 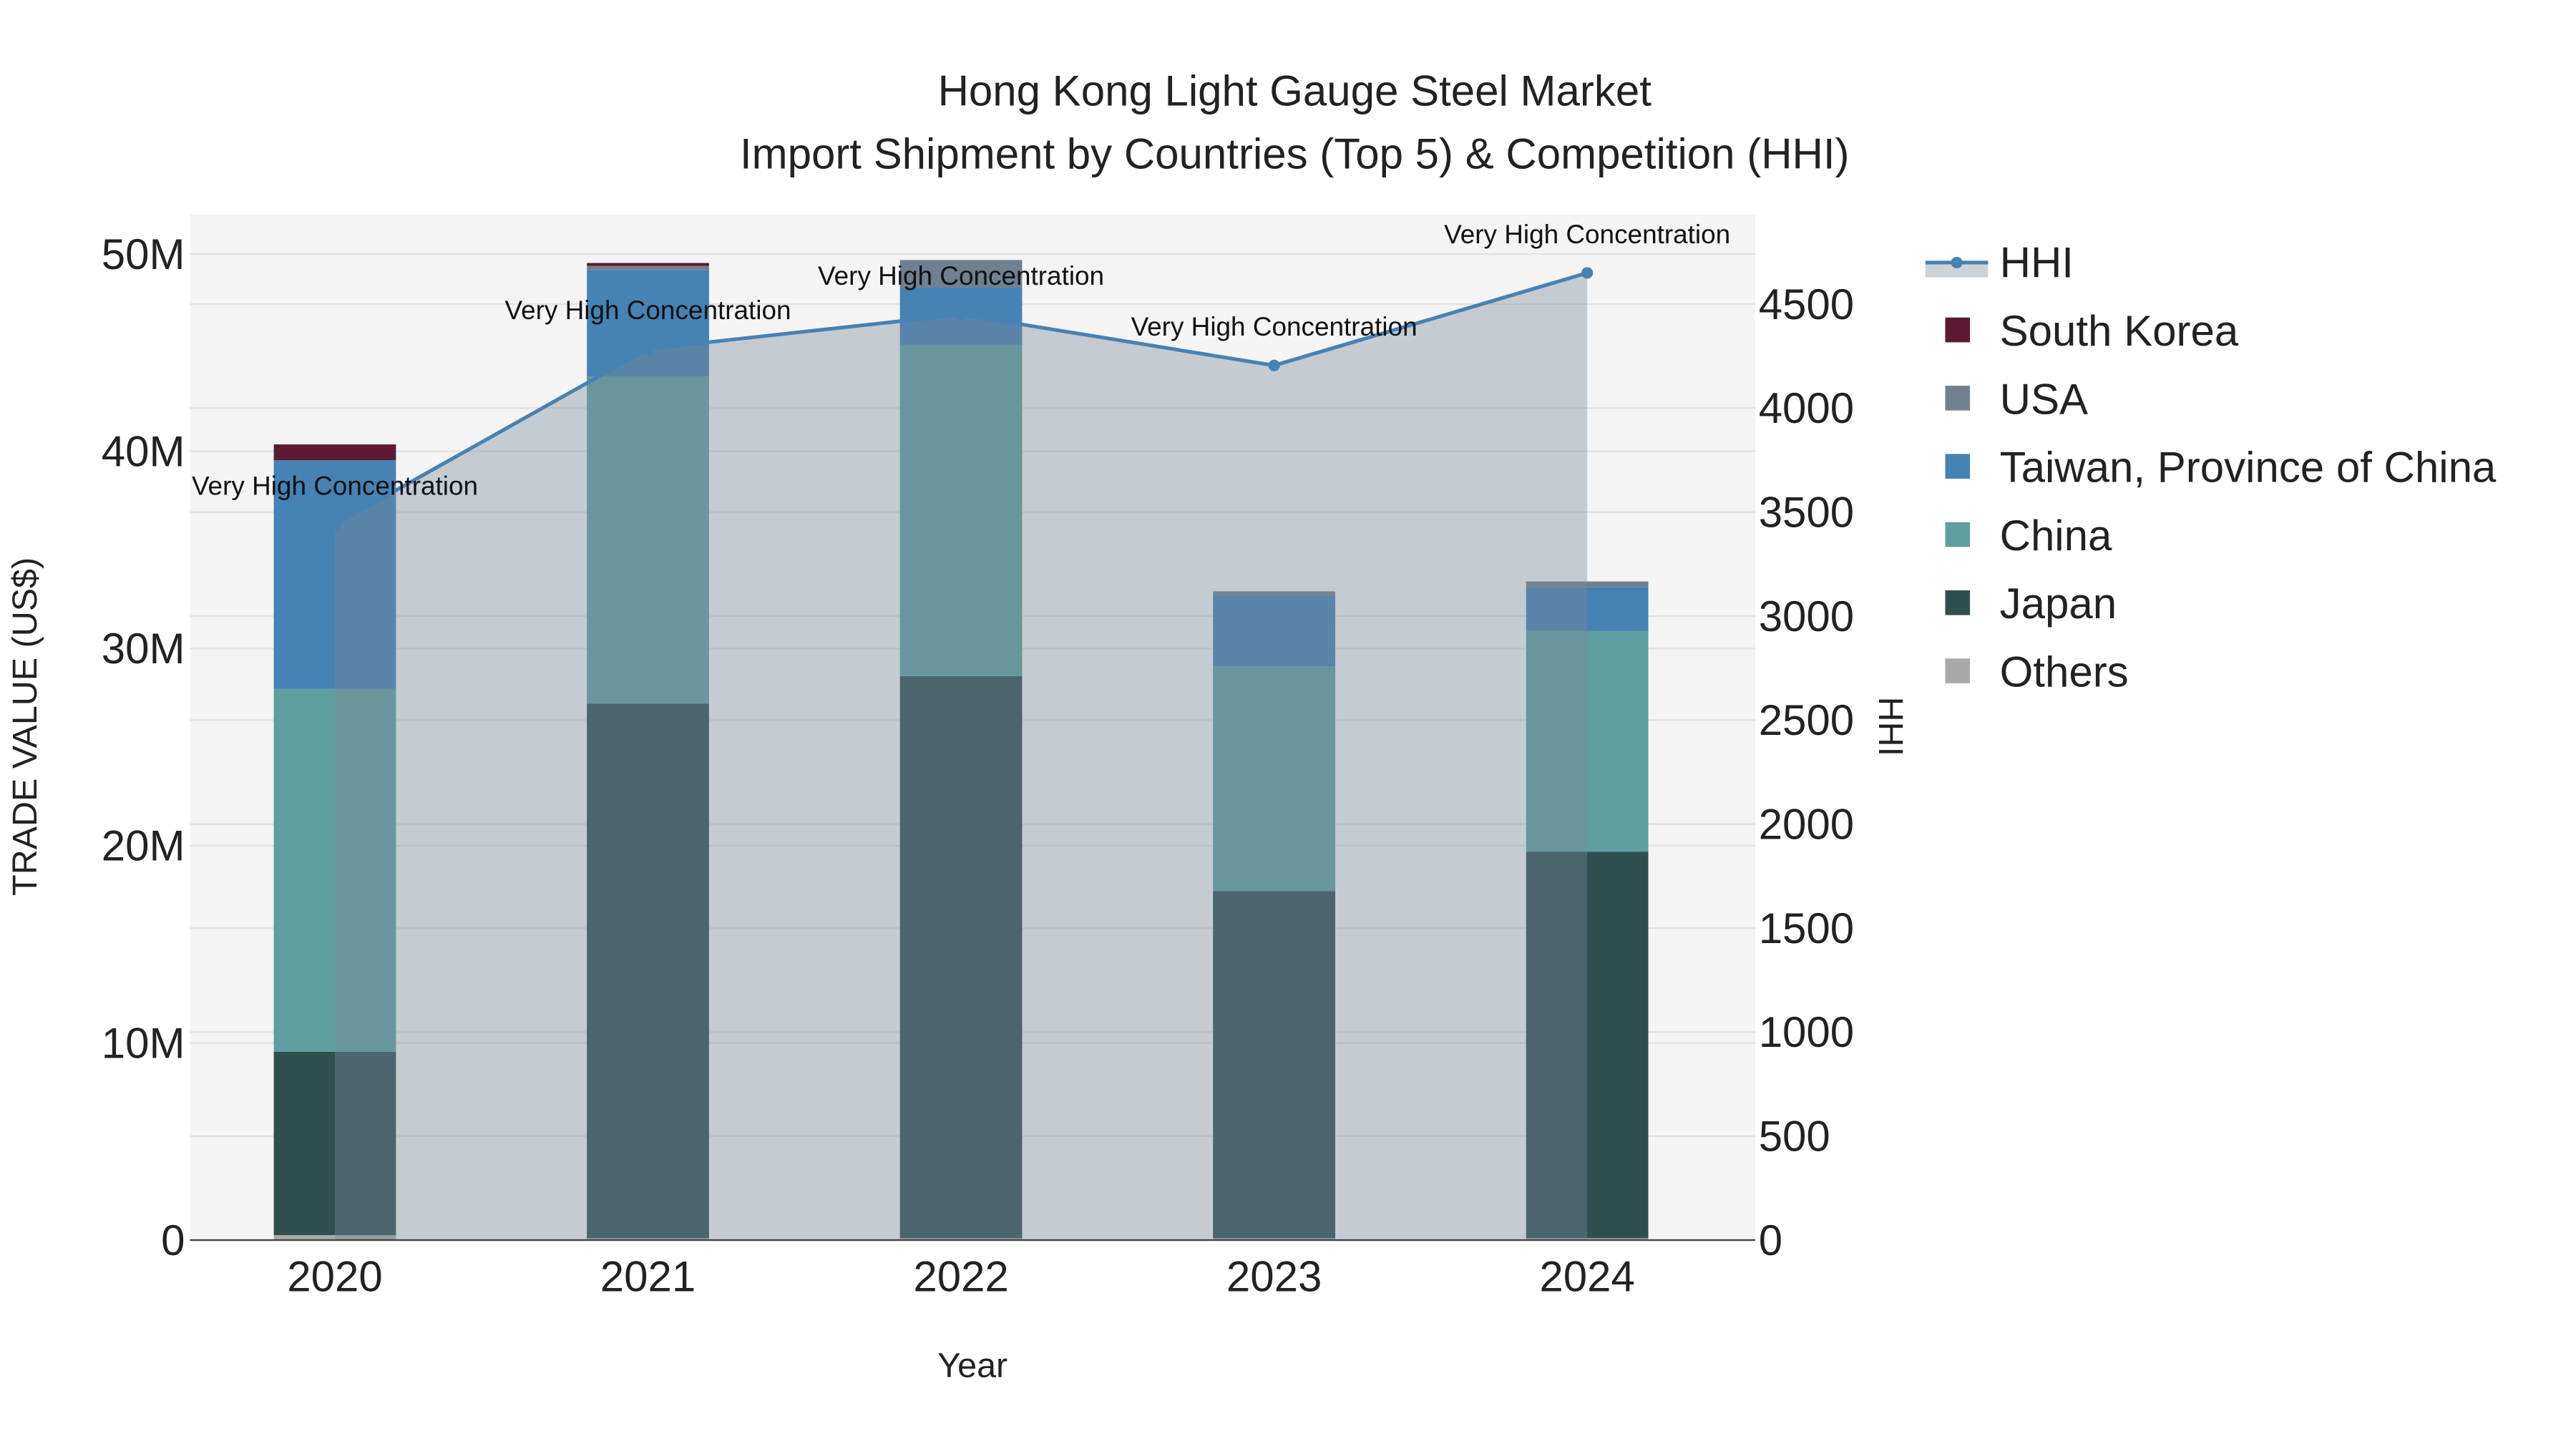 I want to click on y2-tick-label: 1000, so click(x=1806, y=1032).